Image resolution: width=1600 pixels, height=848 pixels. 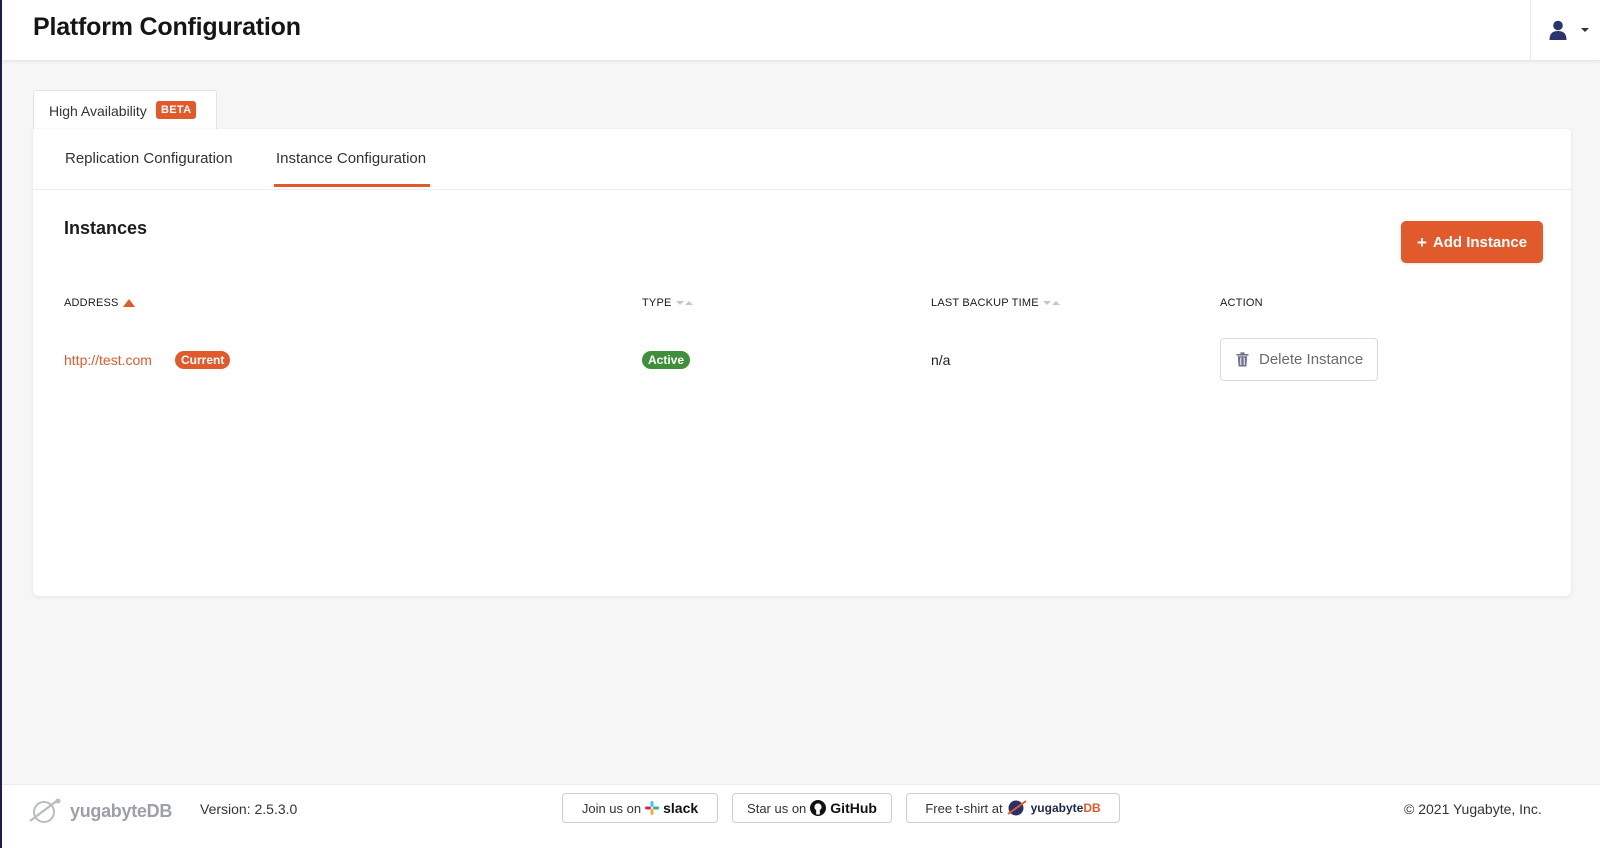 I want to click on column-header-type: TYPE, so click(x=667, y=303).